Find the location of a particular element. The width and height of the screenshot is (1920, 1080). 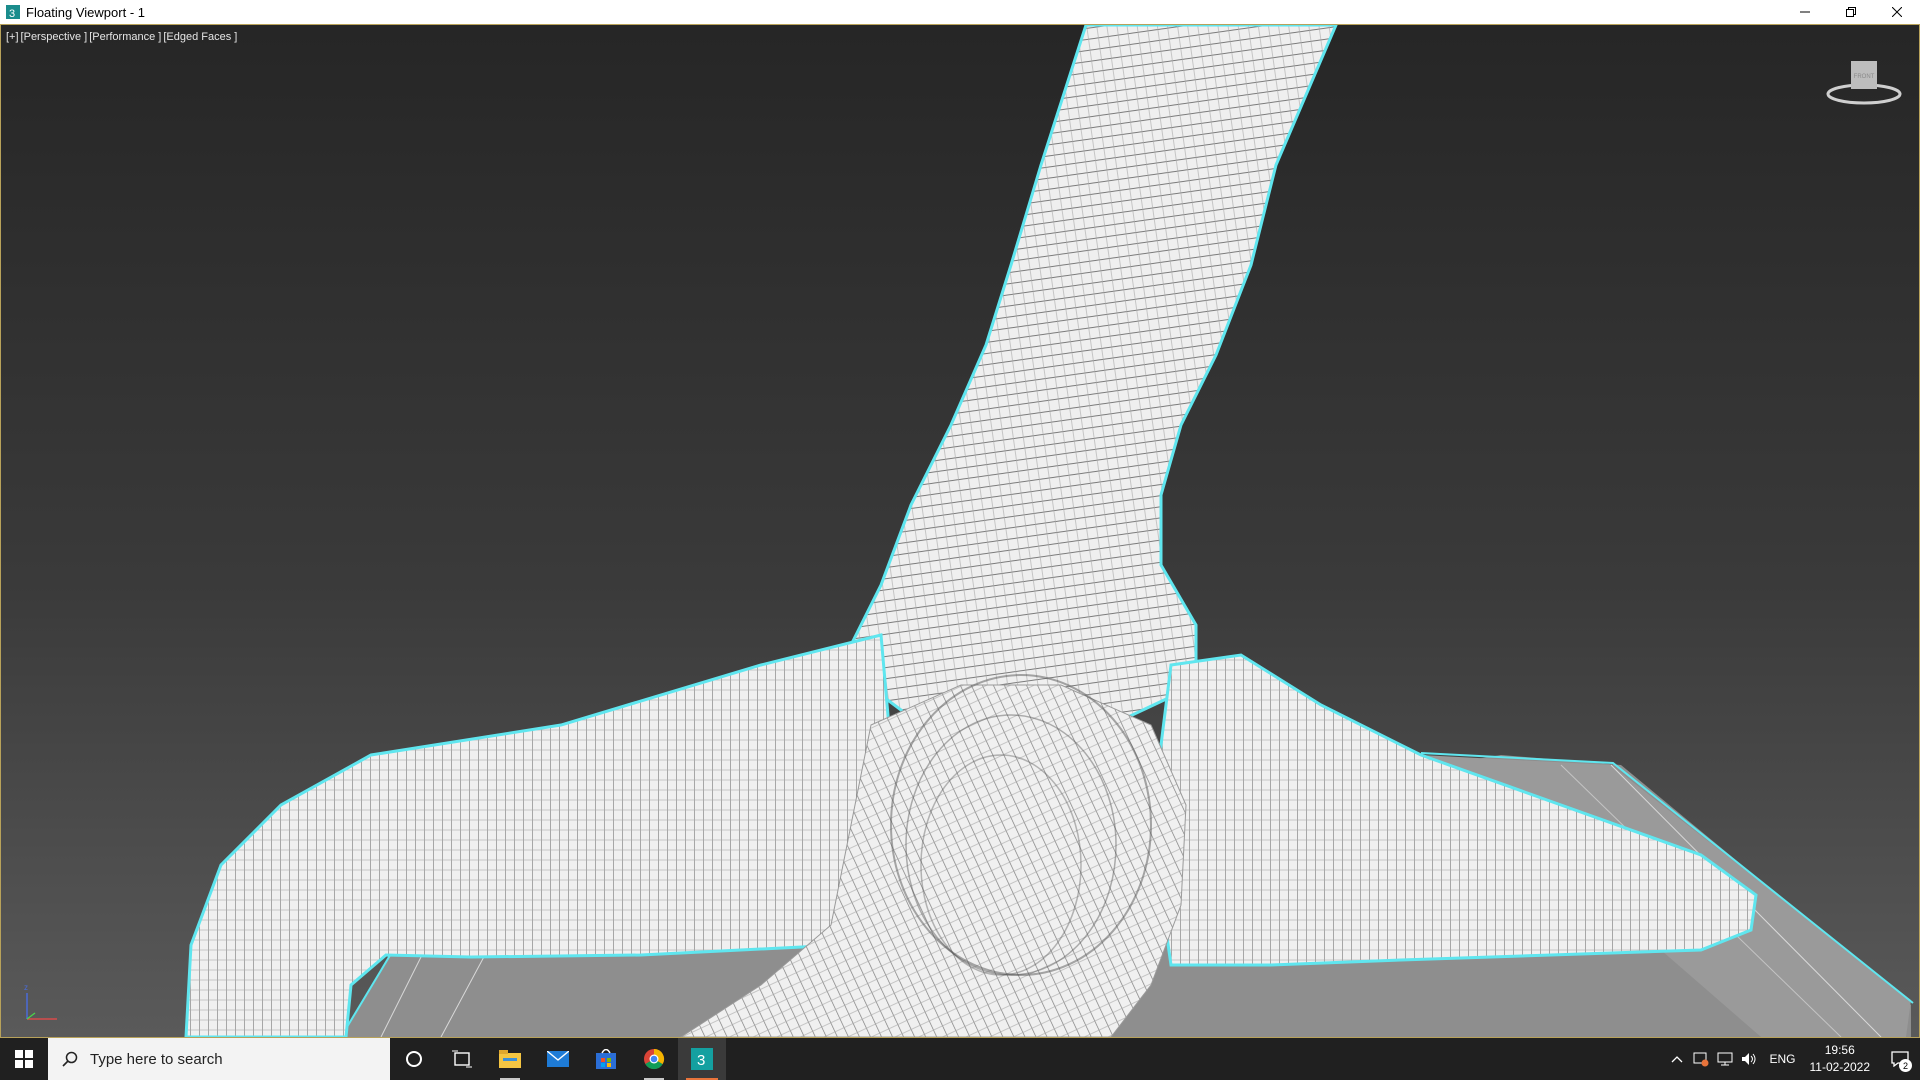

volume-icon is located at coordinates (1749, 1059).